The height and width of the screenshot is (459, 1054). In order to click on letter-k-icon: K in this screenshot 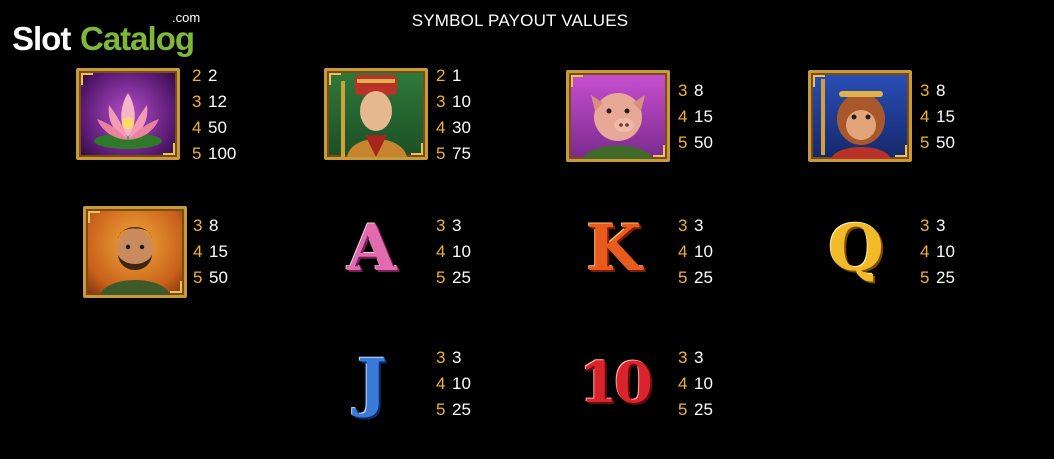, I will do `click(614, 248)`.